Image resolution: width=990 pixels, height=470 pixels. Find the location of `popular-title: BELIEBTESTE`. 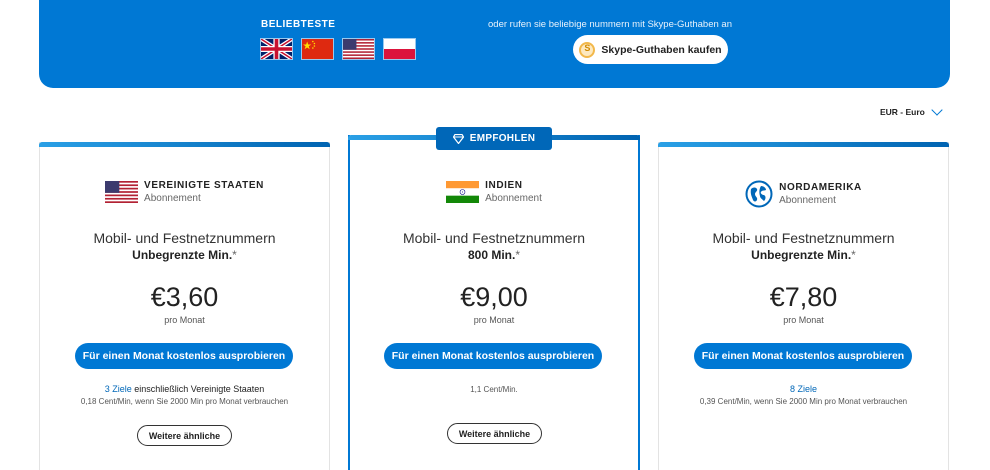

popular-title: BELIEBTESTE is located at coordinates (298, 24).